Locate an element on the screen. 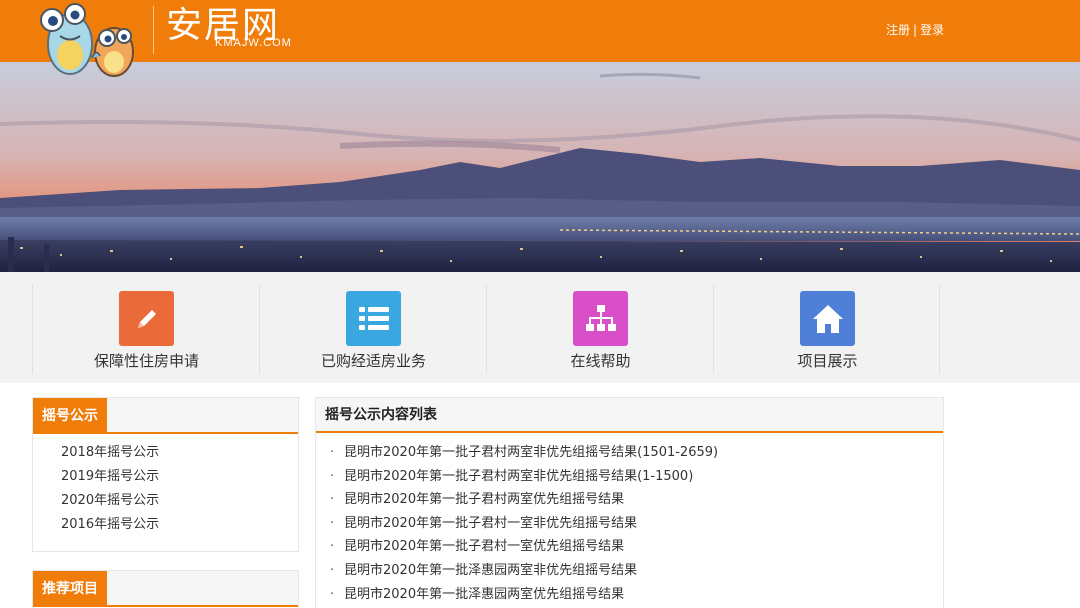 The height and width of the screenshot is (608, 1080). quicknav-project-showcase: 项目展示 is located at coordinates (826, 329).